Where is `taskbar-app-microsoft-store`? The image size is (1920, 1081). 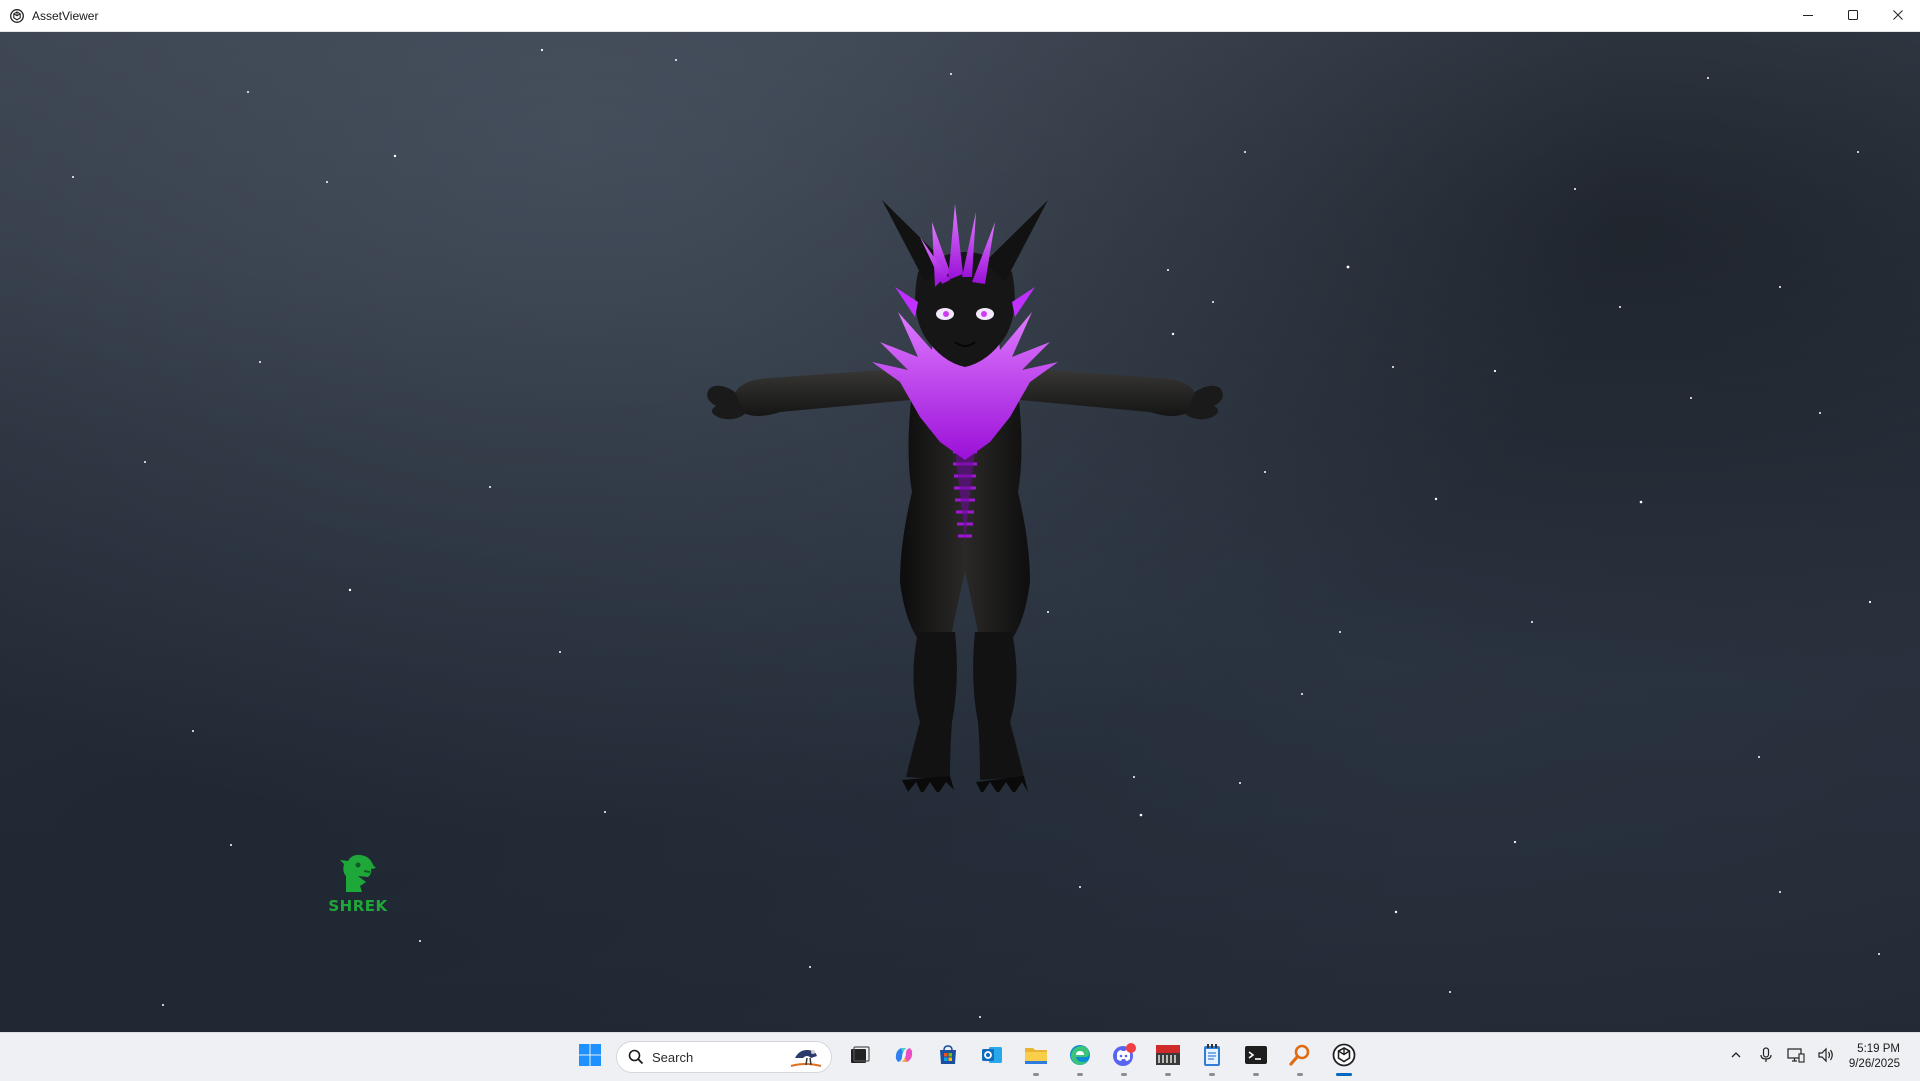 taskbar-app-microsoft-store is located at coordinates (948, 1057).